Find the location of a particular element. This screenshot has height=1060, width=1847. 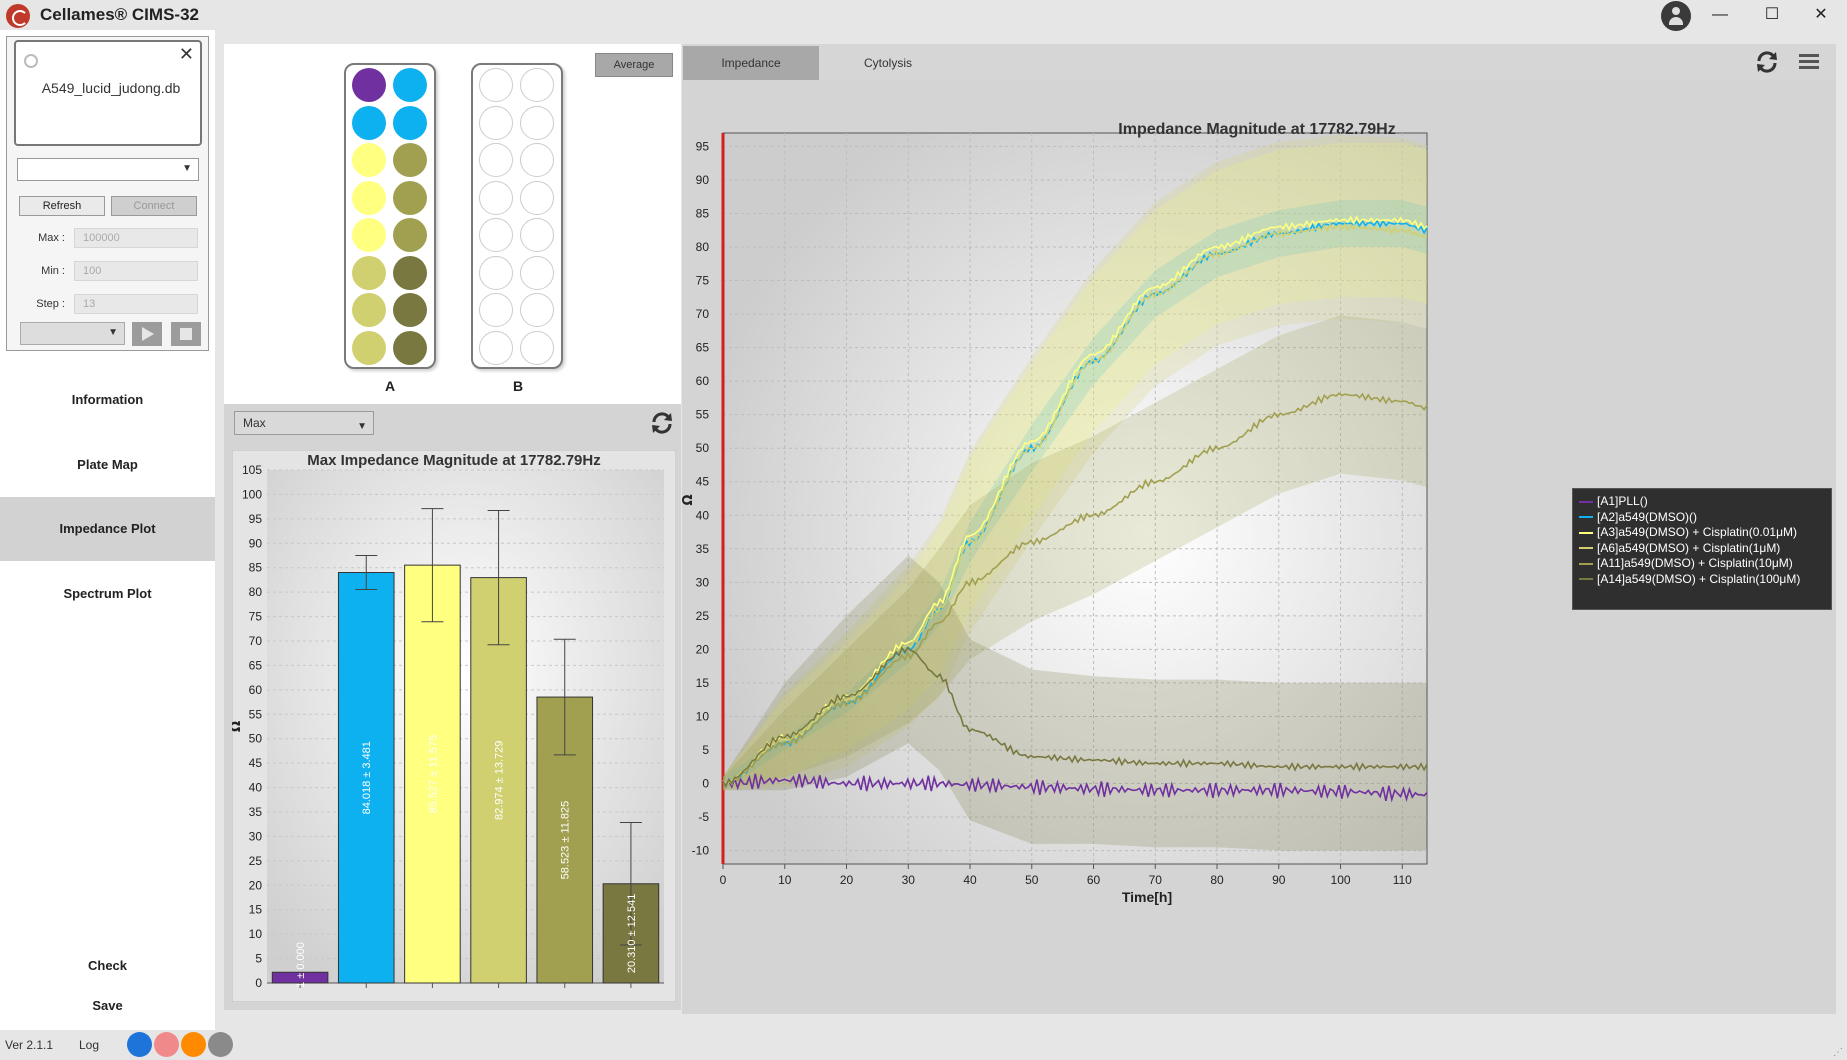

line-chart-title: Impedance Magnitude at 17782.79Hz is located at coordinates (1256, 129).